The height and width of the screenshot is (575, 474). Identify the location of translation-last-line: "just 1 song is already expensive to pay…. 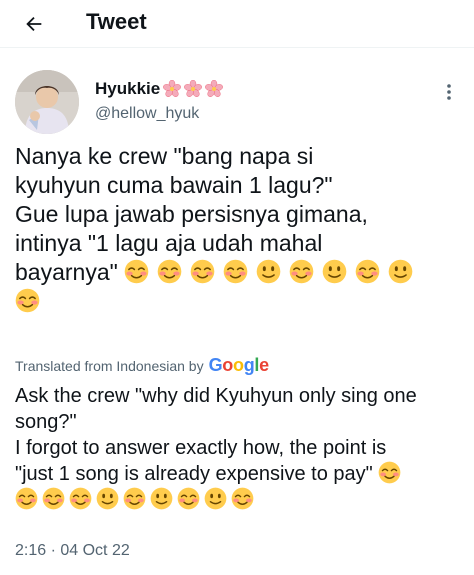
(240, 474).